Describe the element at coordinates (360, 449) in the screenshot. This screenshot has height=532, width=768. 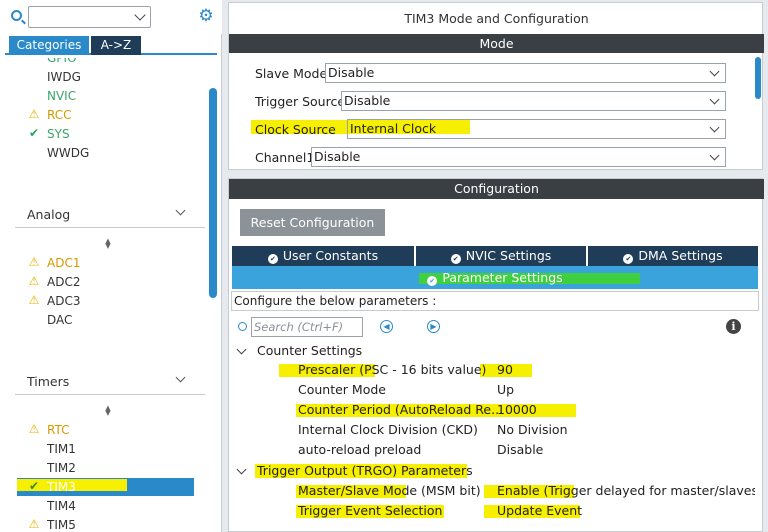
I see `param-name: auto-reload preload` at that location.